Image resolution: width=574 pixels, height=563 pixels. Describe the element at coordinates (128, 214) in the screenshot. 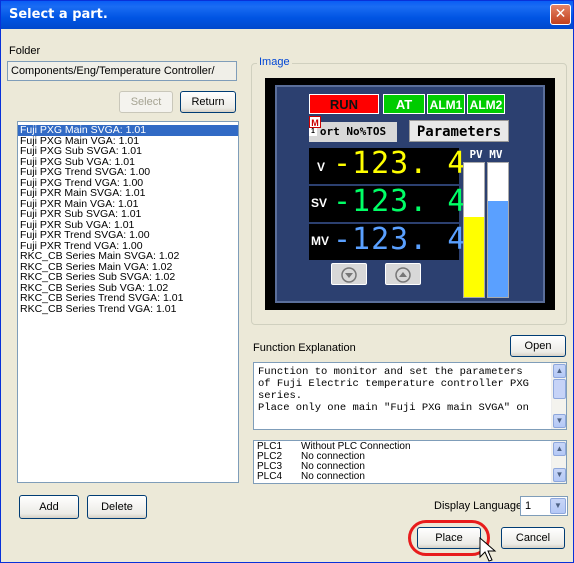

I see `list-item: Fuji PXR Sub SVGA: 1.01` at that location.